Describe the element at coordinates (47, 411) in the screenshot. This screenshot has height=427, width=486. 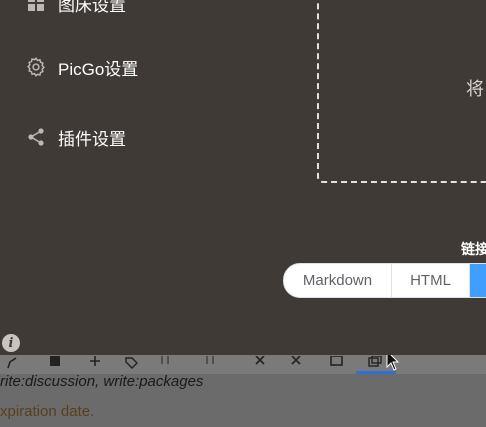
I see `expiration-text: xpiration date.` at that location.